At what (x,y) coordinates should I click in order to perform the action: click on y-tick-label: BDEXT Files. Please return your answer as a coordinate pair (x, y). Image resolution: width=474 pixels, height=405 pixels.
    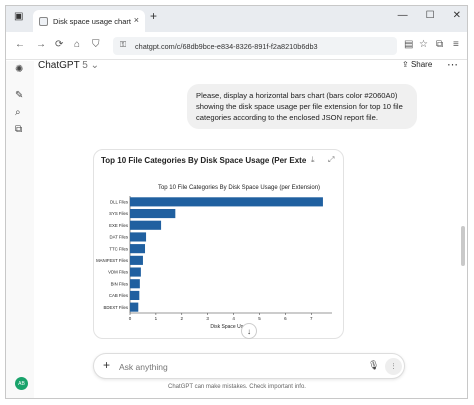
    Looking at the image, I should click on (115, 307).